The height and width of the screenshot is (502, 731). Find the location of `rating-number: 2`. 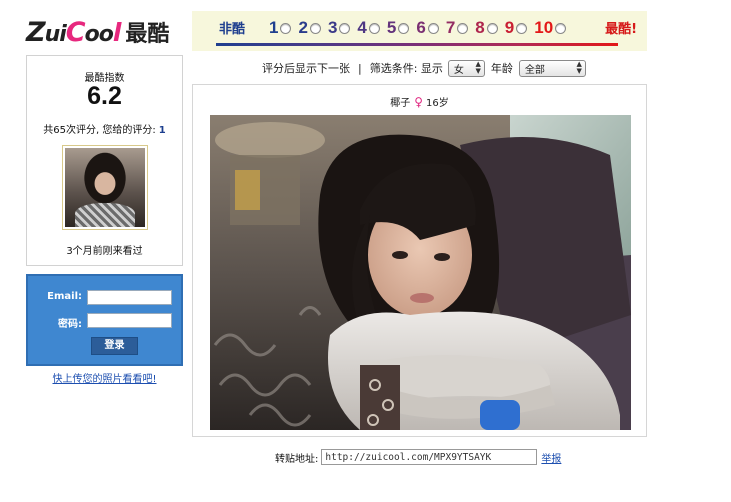

rating-number: 2 is located at coordinates (303, 27).